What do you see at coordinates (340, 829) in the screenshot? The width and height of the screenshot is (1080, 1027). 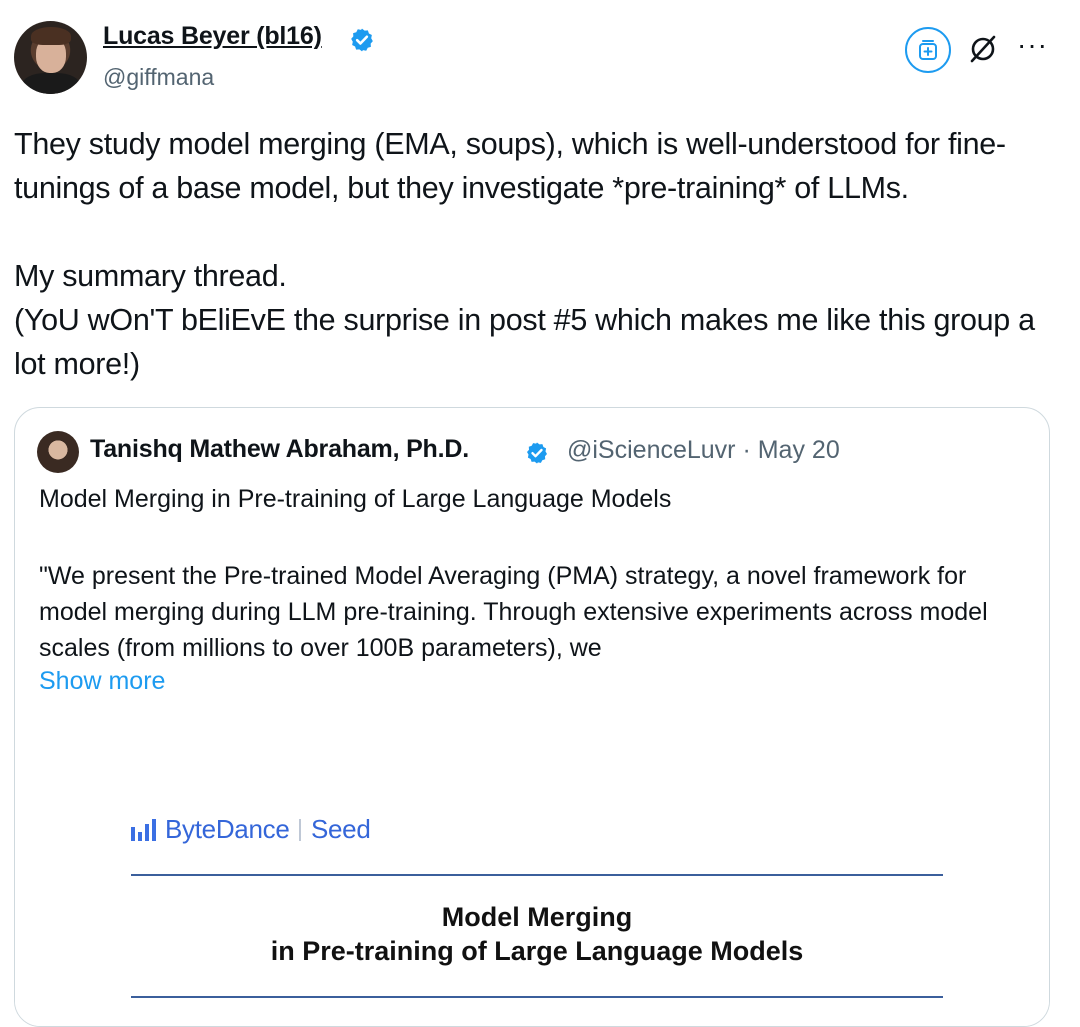 I see `logo-sub: Seed` at bounding box center [340, 829].